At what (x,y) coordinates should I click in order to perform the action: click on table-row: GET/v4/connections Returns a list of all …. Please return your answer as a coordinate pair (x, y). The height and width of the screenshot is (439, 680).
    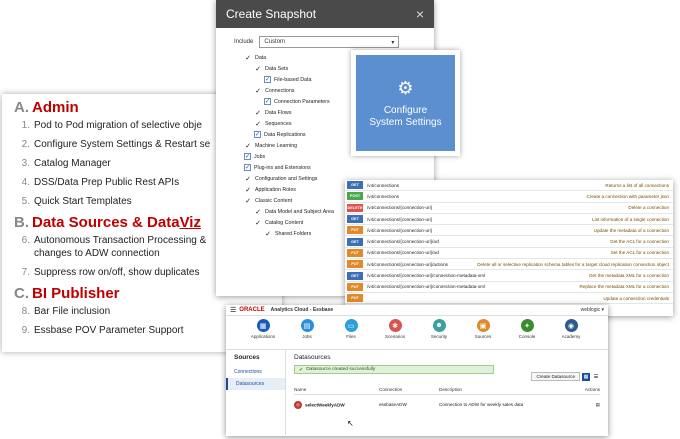
    Looking at the image, I should click on (509, 186).